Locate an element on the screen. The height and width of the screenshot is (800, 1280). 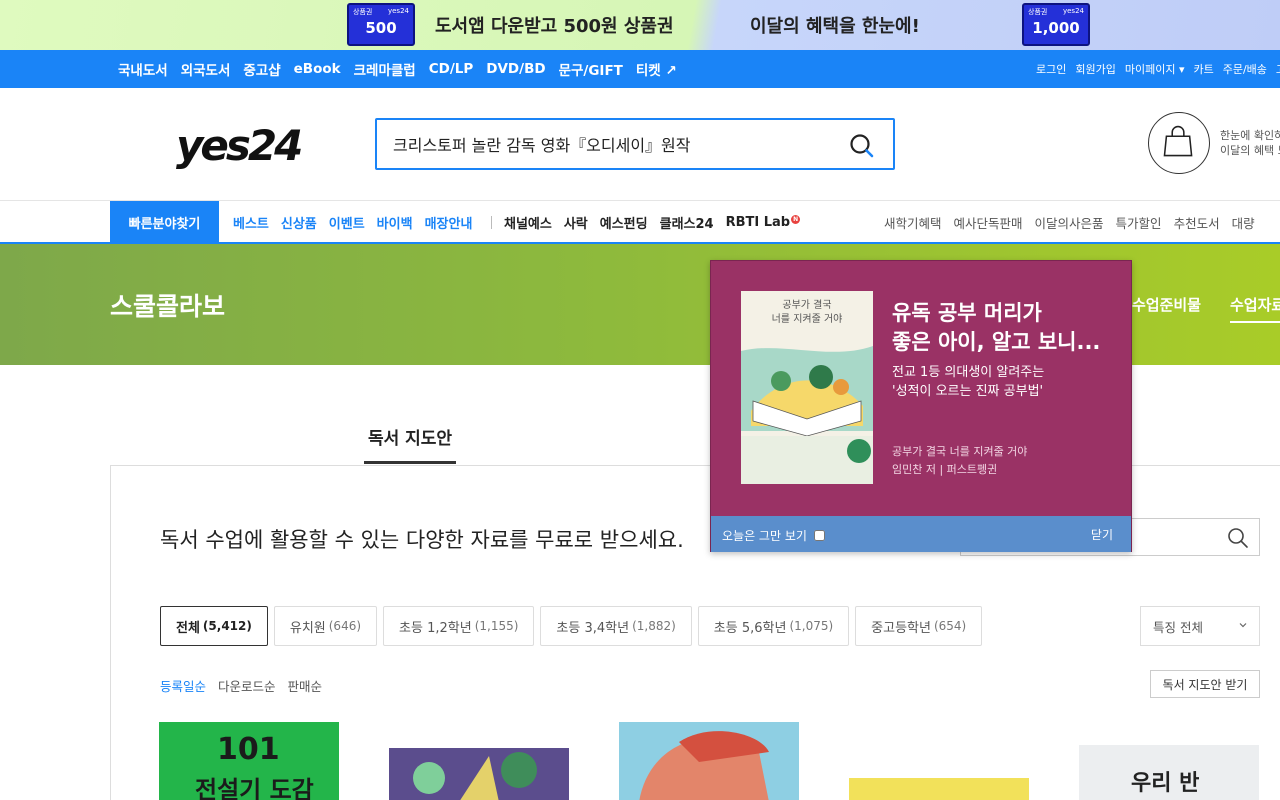
order-delivery-link: 주문/배송 is located at coordinates (1245, 69).